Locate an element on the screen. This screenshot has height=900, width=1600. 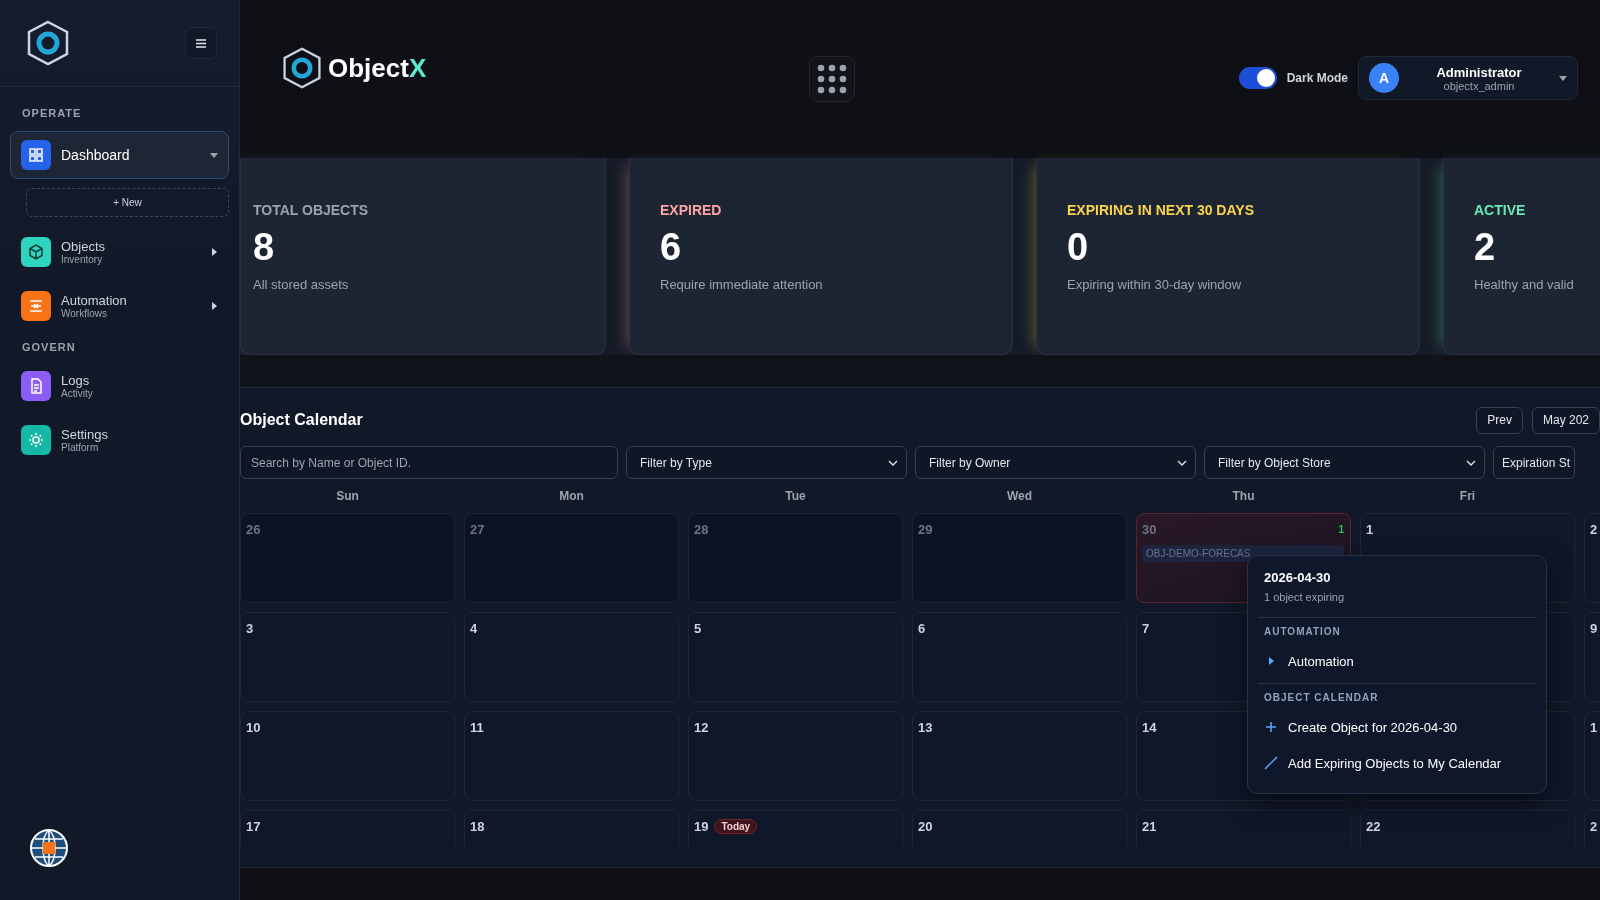
day-cell: 17 is located at coordinates (347, 828).